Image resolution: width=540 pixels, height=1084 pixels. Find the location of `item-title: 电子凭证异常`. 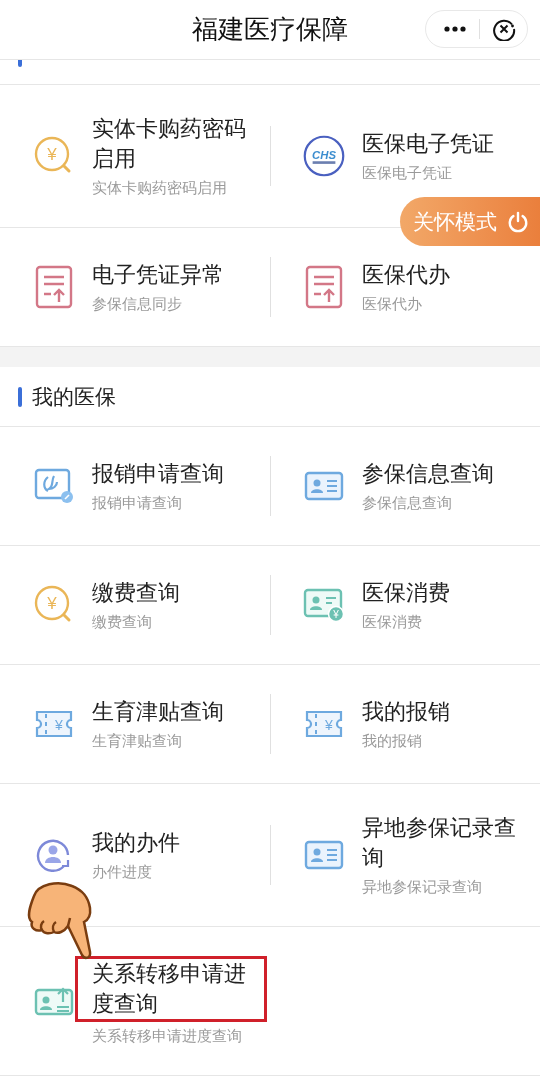

item-title: 电子凭证异常 is located at coordinates (158, 275).